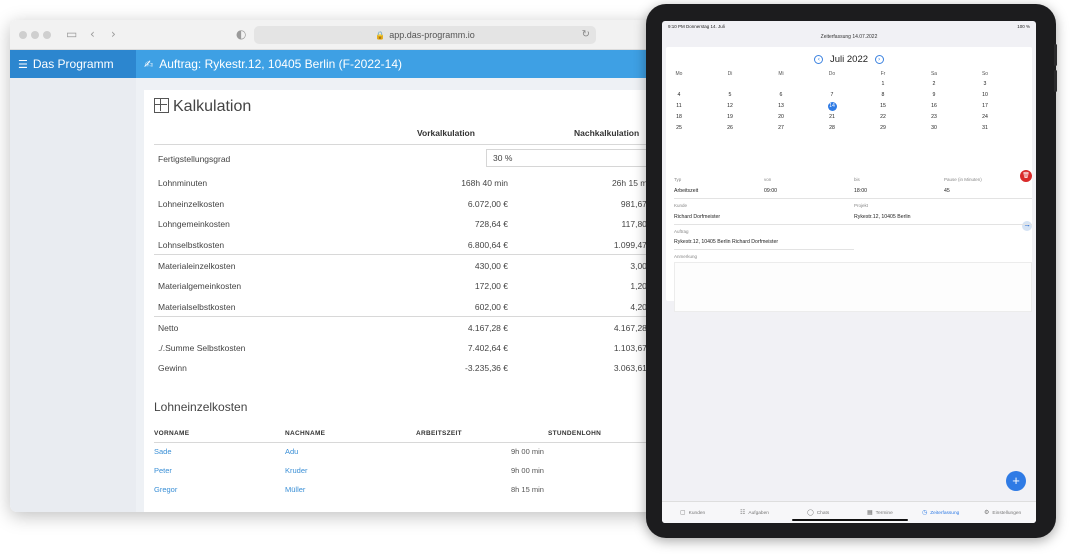 The width and height of the screenshot is (1080, 554). Describe the element at coordinates (832, 106) in the screenshot. I see `calendar-day-selected: 14` at that location.